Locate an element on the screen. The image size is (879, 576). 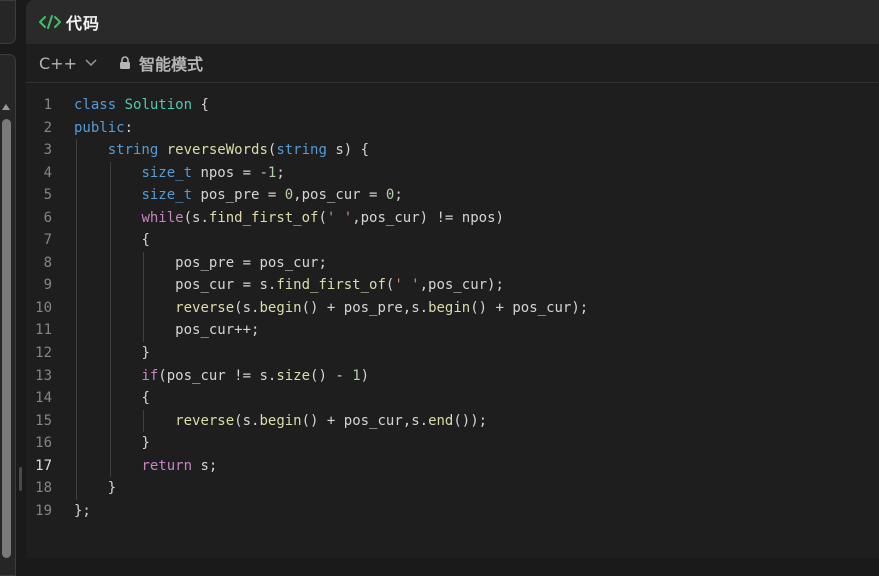
code-line: 19}; is located at coordinates (452, 511).